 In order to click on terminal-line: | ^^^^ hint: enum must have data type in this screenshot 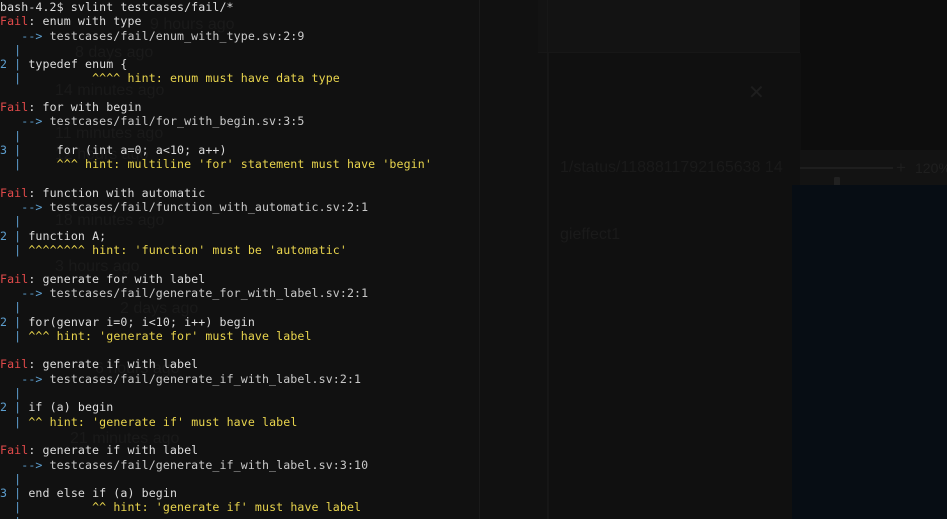, I will do `click(240, 78)`.